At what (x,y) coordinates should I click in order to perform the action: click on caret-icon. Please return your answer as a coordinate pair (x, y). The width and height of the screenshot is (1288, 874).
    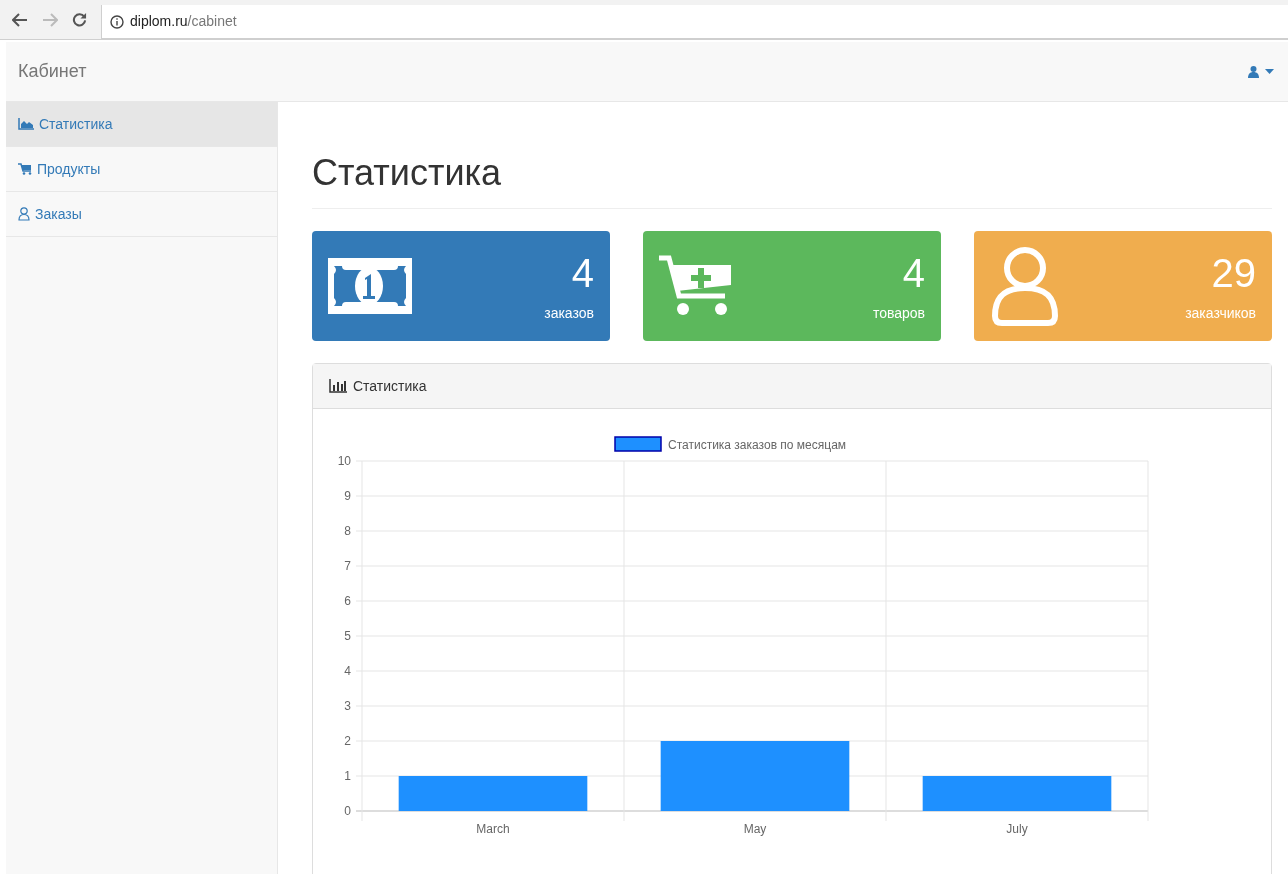
    Looking at the image, I should click on (1269, 71).